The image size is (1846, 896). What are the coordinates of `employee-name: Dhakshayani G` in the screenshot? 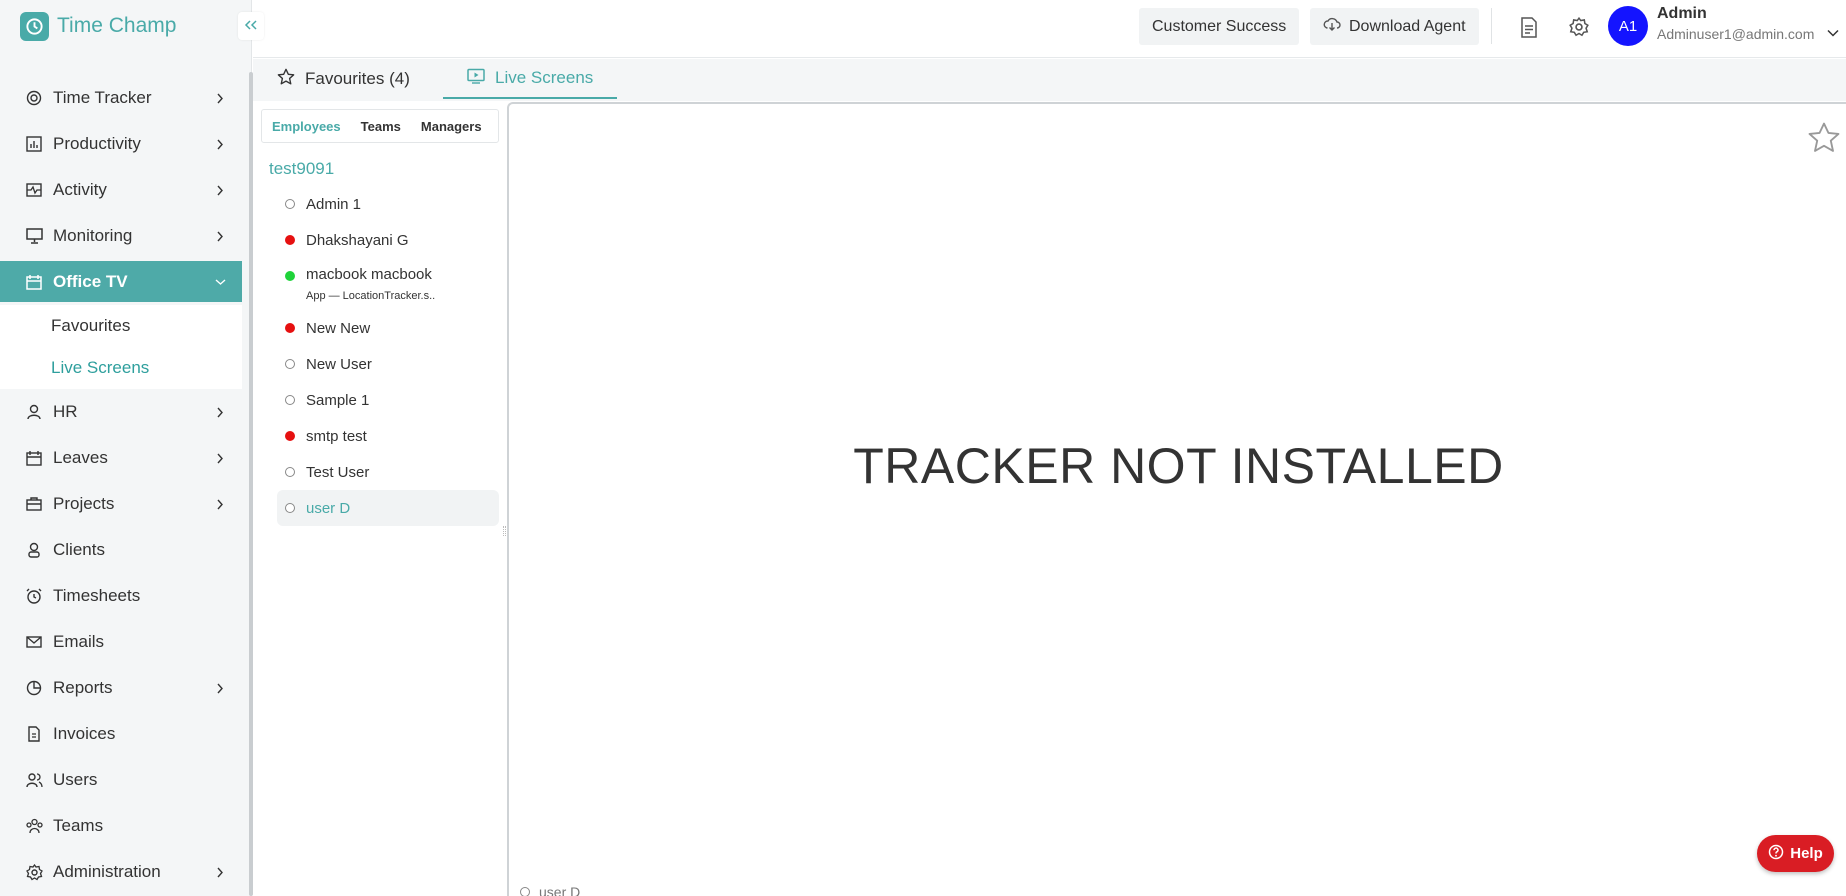 It's located at (357, 240).